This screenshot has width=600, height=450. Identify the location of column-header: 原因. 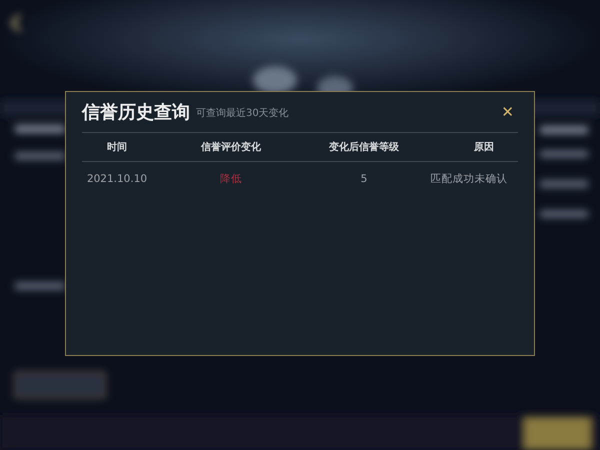
(484, 147).